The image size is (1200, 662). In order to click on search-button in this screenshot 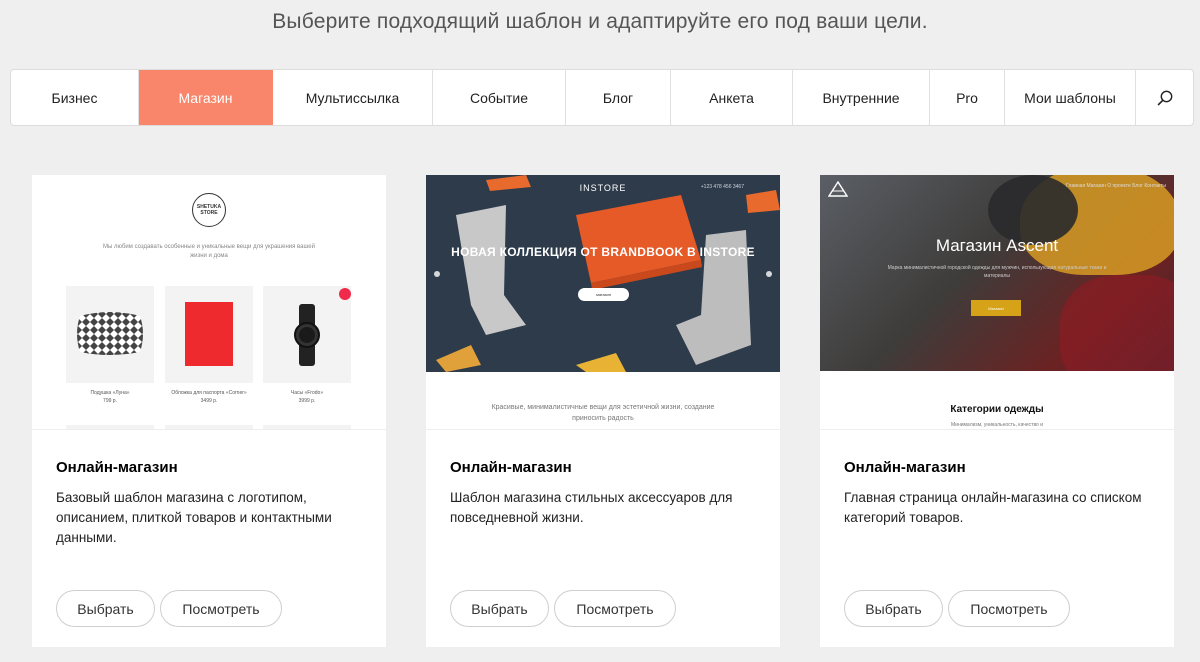, I will do `click(1164, 97)`.